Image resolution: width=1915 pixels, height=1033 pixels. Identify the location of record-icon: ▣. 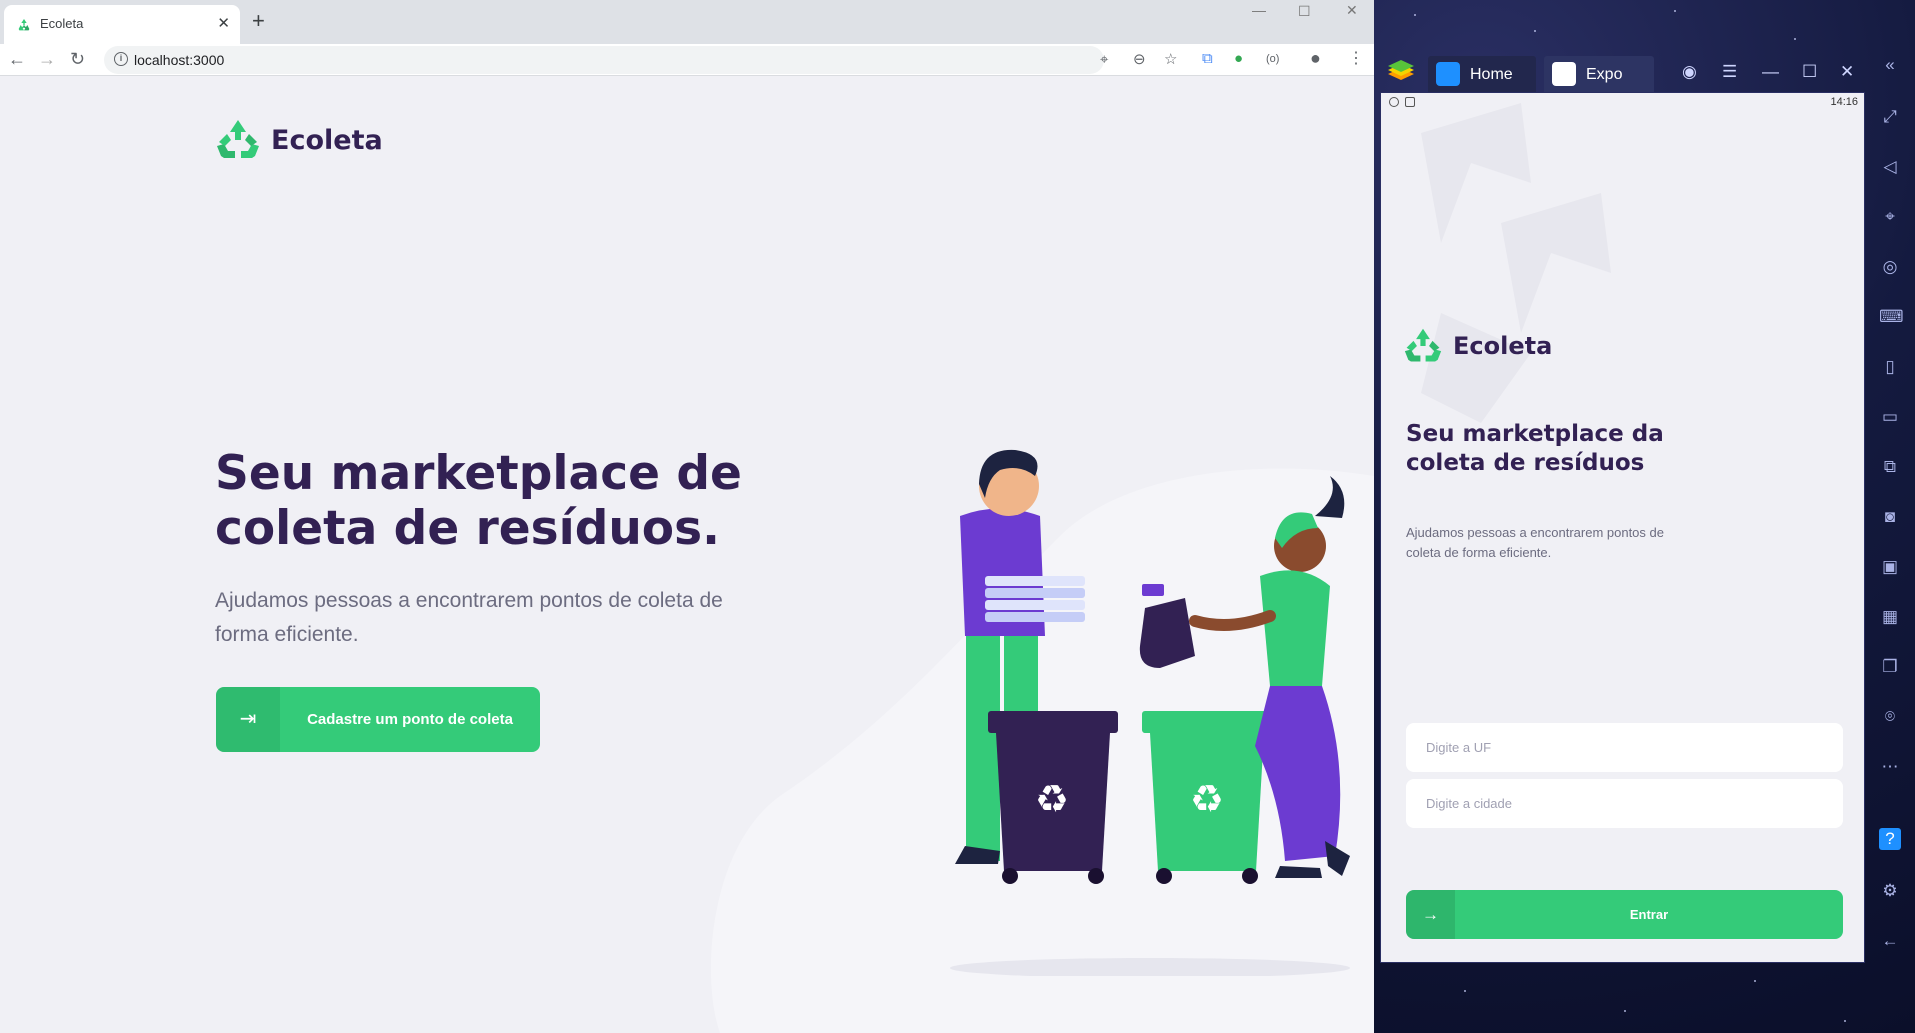
(1890, 567).